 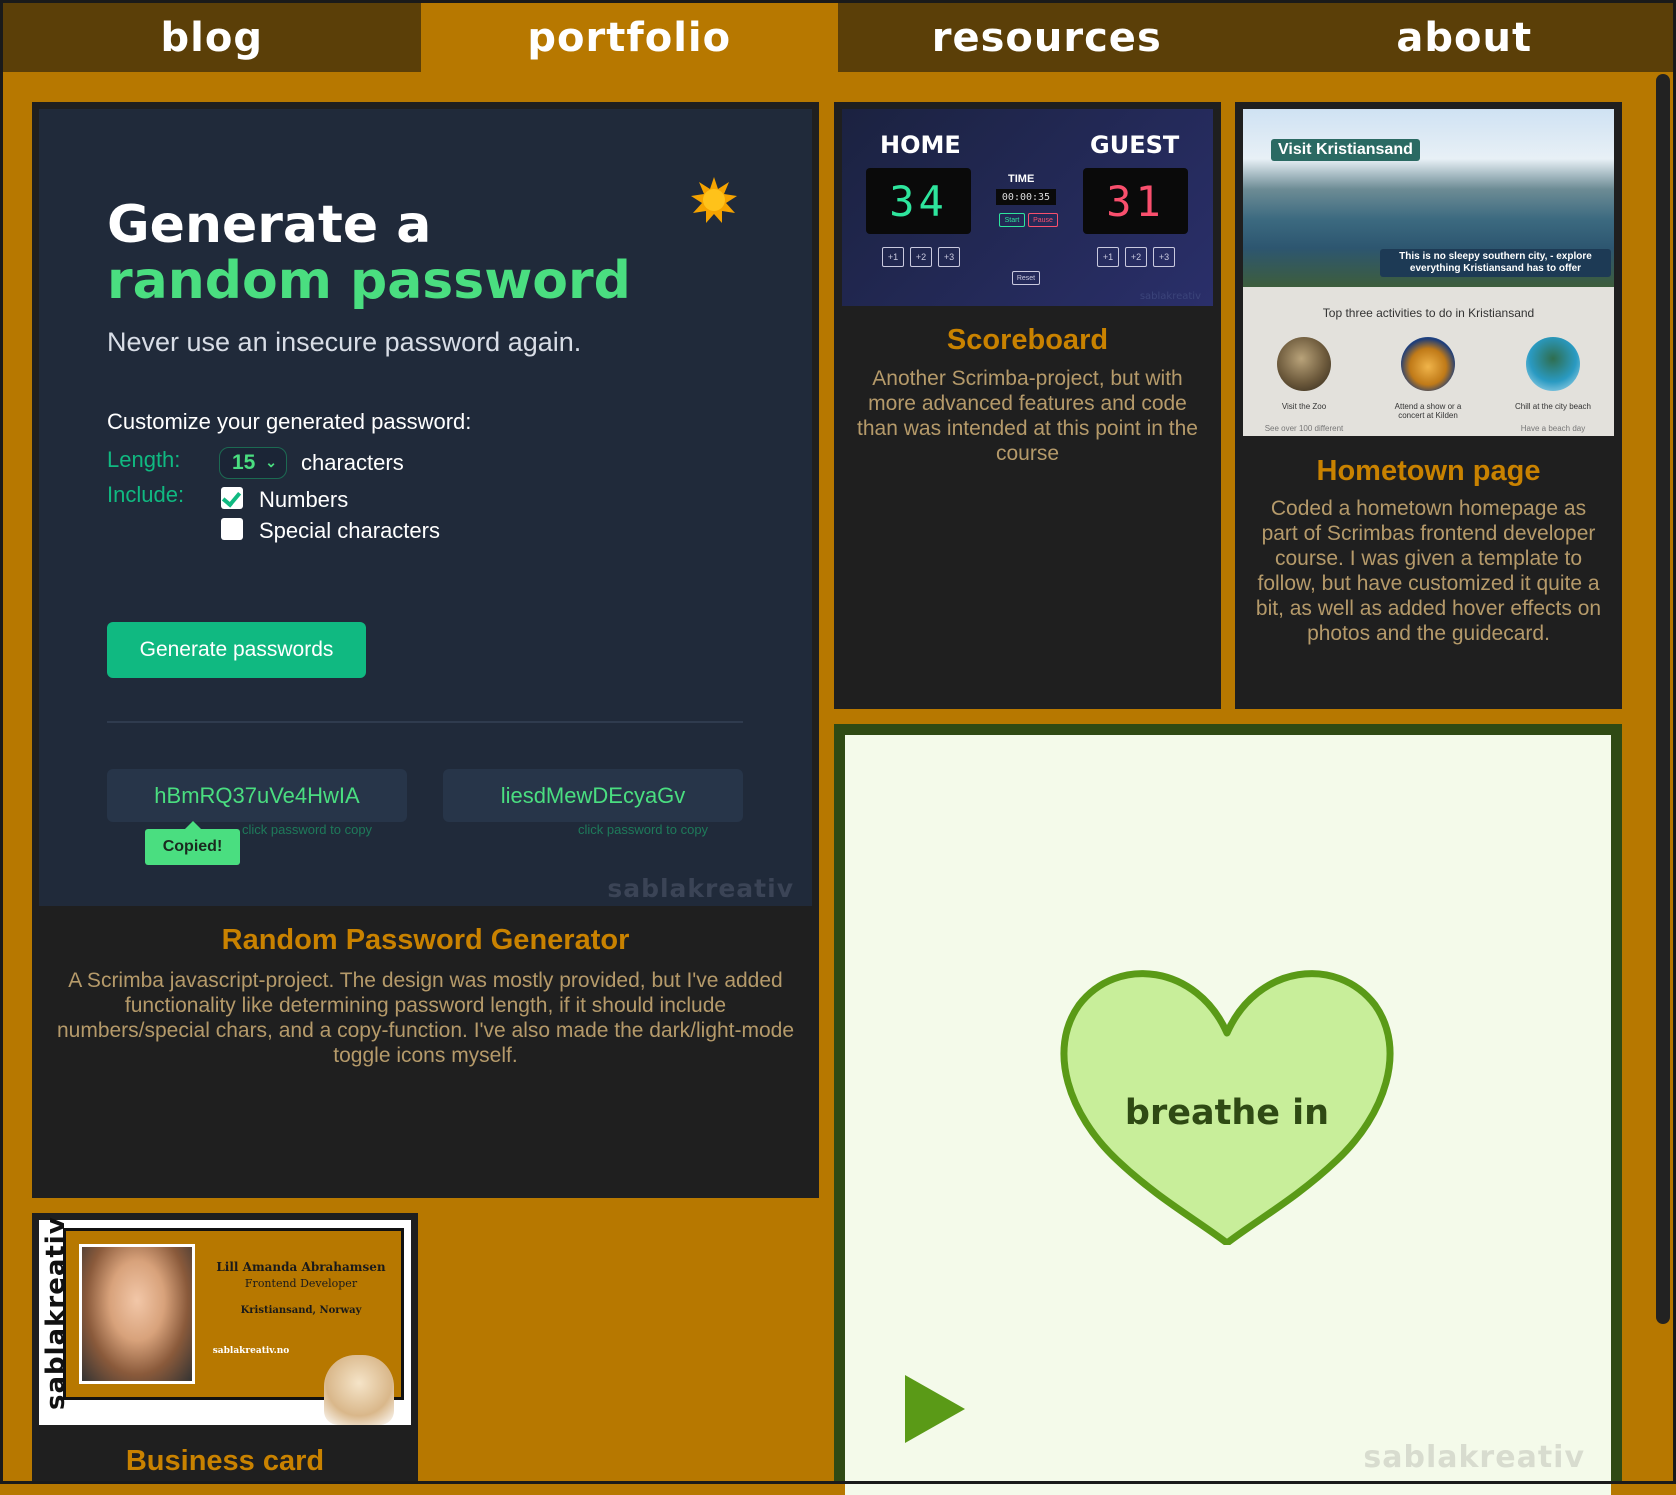 I want to click on length-select: 15 ⌄, so click(x=253, y=463).